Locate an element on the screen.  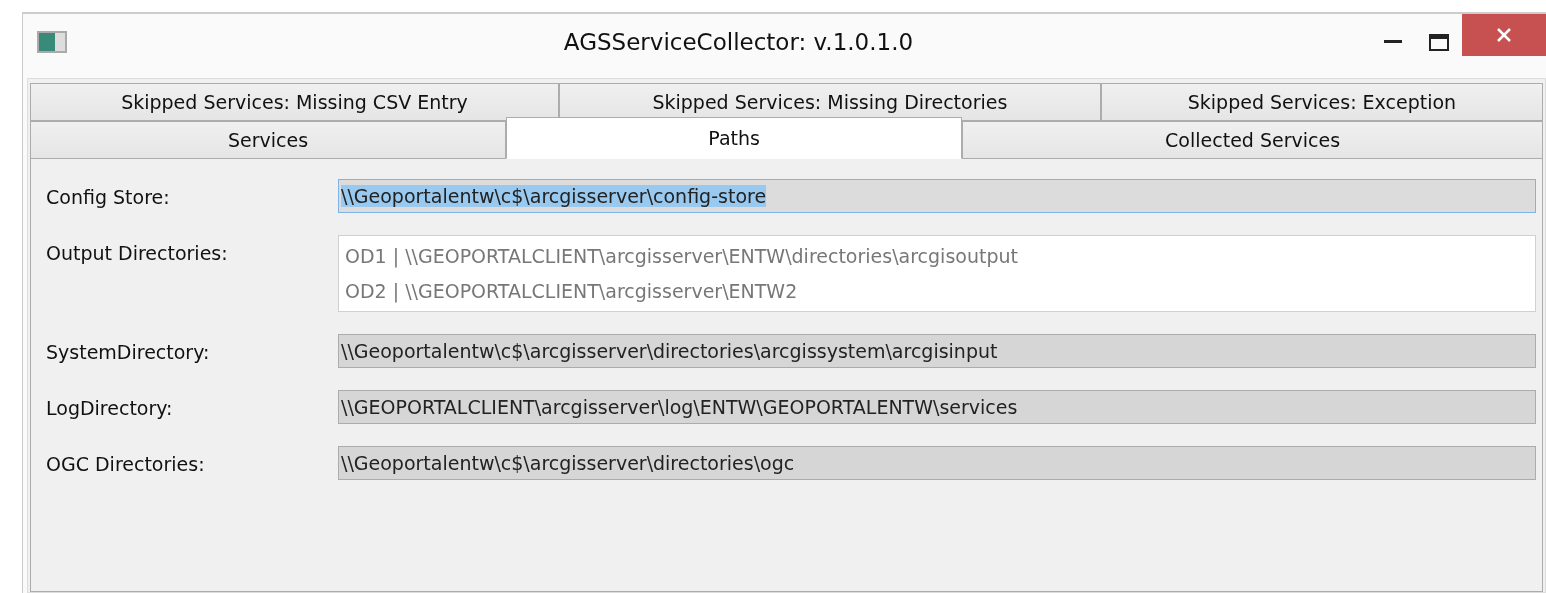
text-field: \\GEOPORTALCLIENT\arcgisserver\log\ENTW\GEOPORTALENTW\services is located at coordinates (937, 407).